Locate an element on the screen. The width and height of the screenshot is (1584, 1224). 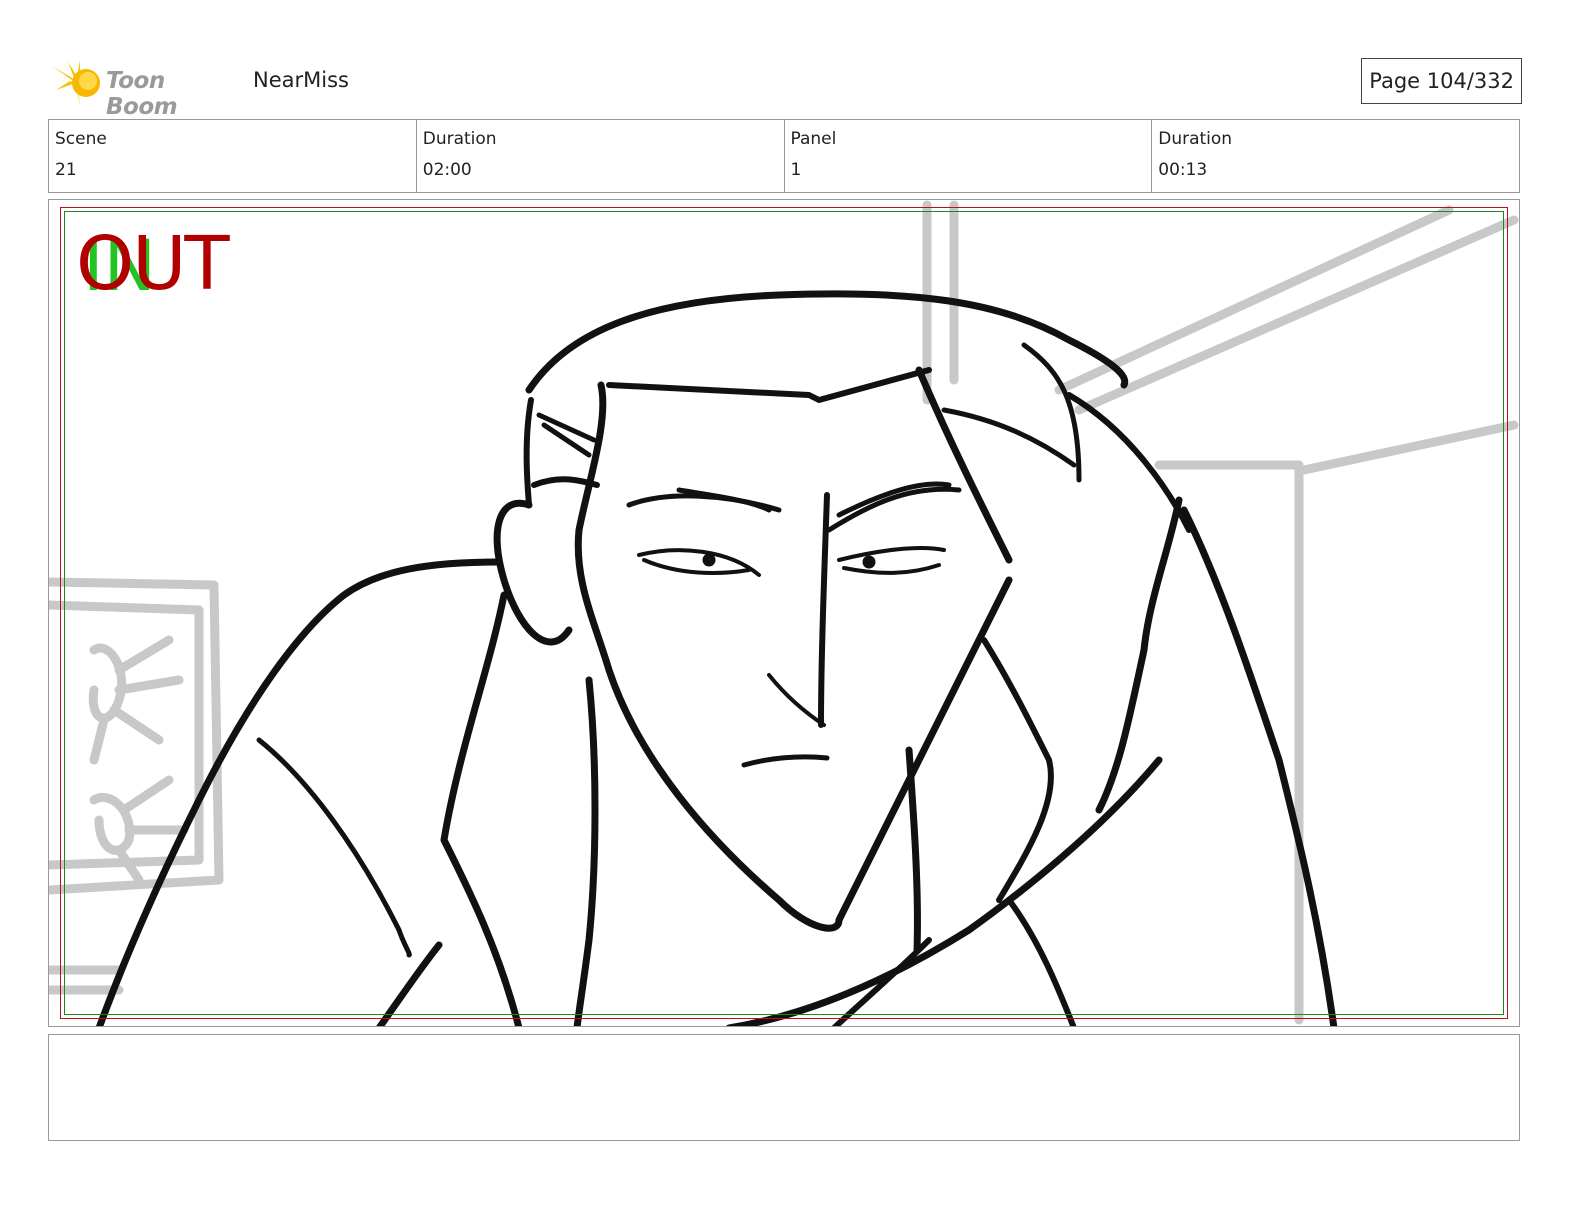
toon-boom-logo: Toon Boom is located at coordinates (145, 88).